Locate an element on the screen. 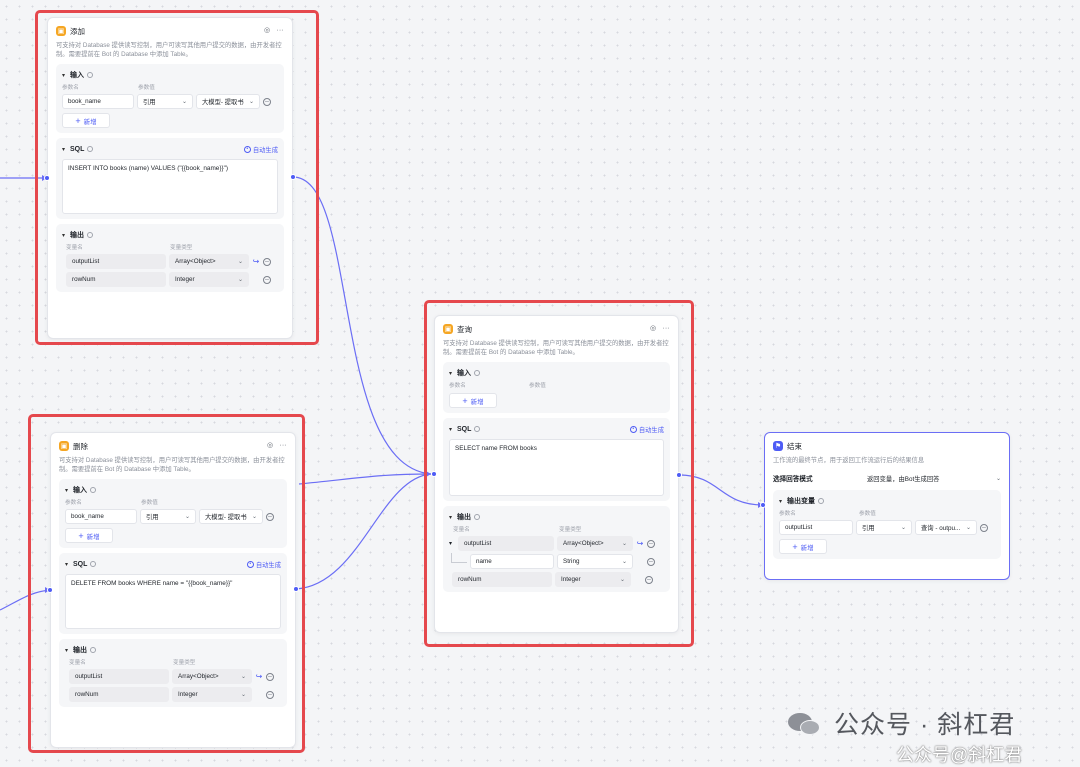 The image size is (1080, 767). var-mode-select: 引用 ⌄ is located at coordinates (884, 527).